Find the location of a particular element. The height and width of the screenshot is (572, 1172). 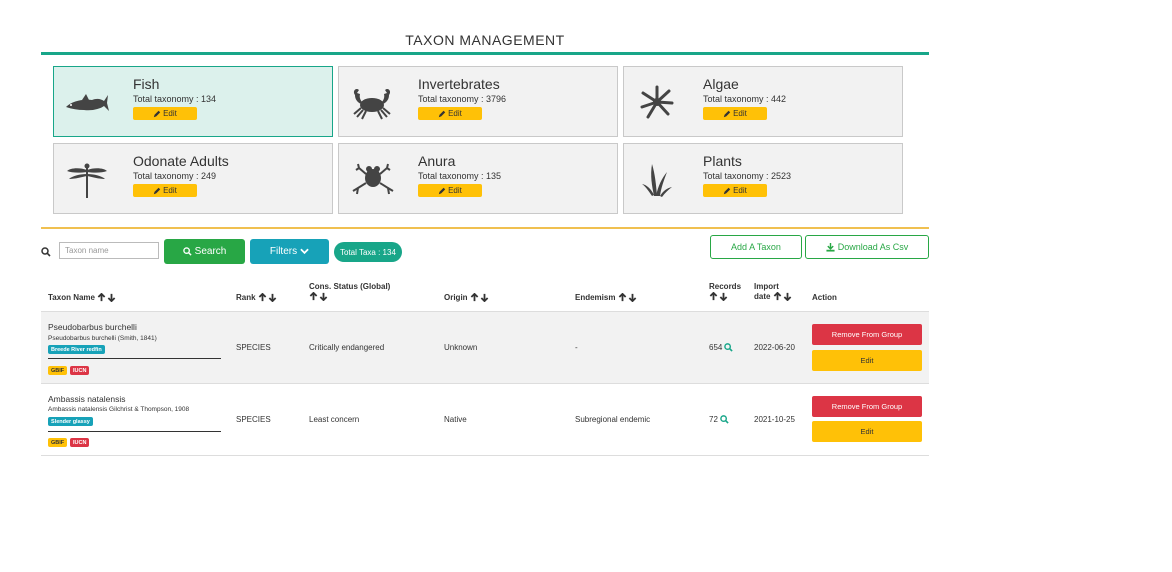

rank-cell: SPECIES is located at coordinates (253, 419).